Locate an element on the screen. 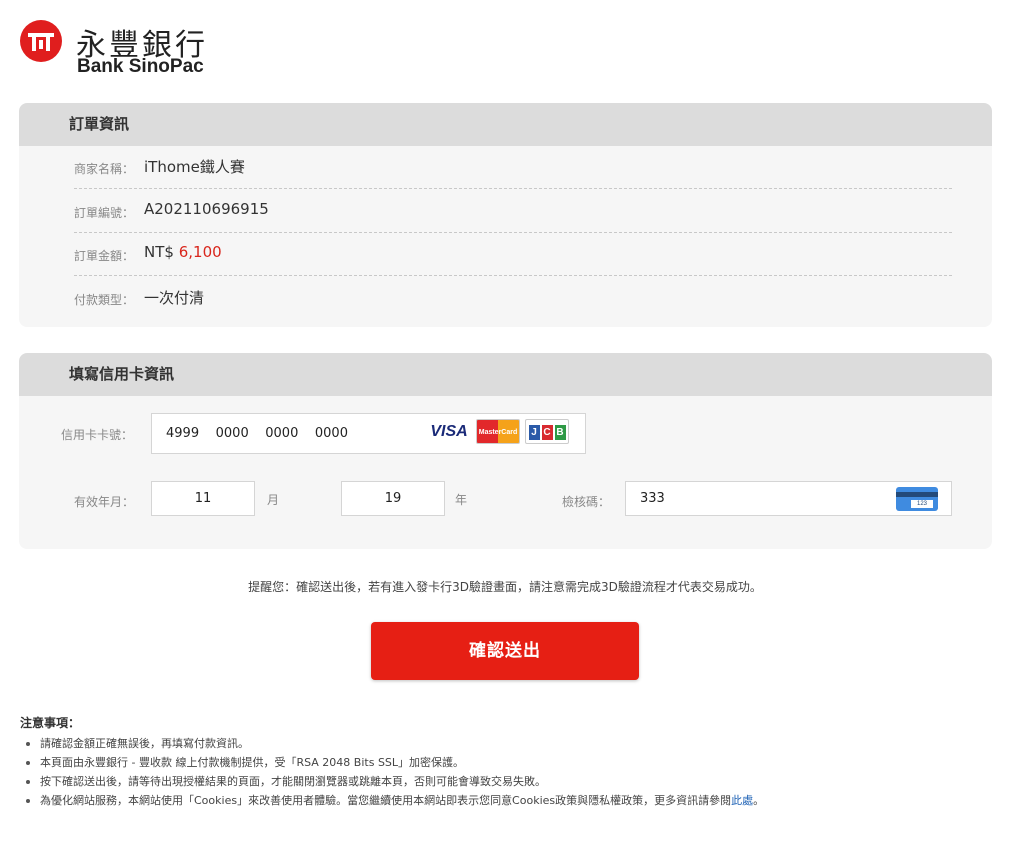  amount-number: 6,100 is located at coordinates (200, 252).